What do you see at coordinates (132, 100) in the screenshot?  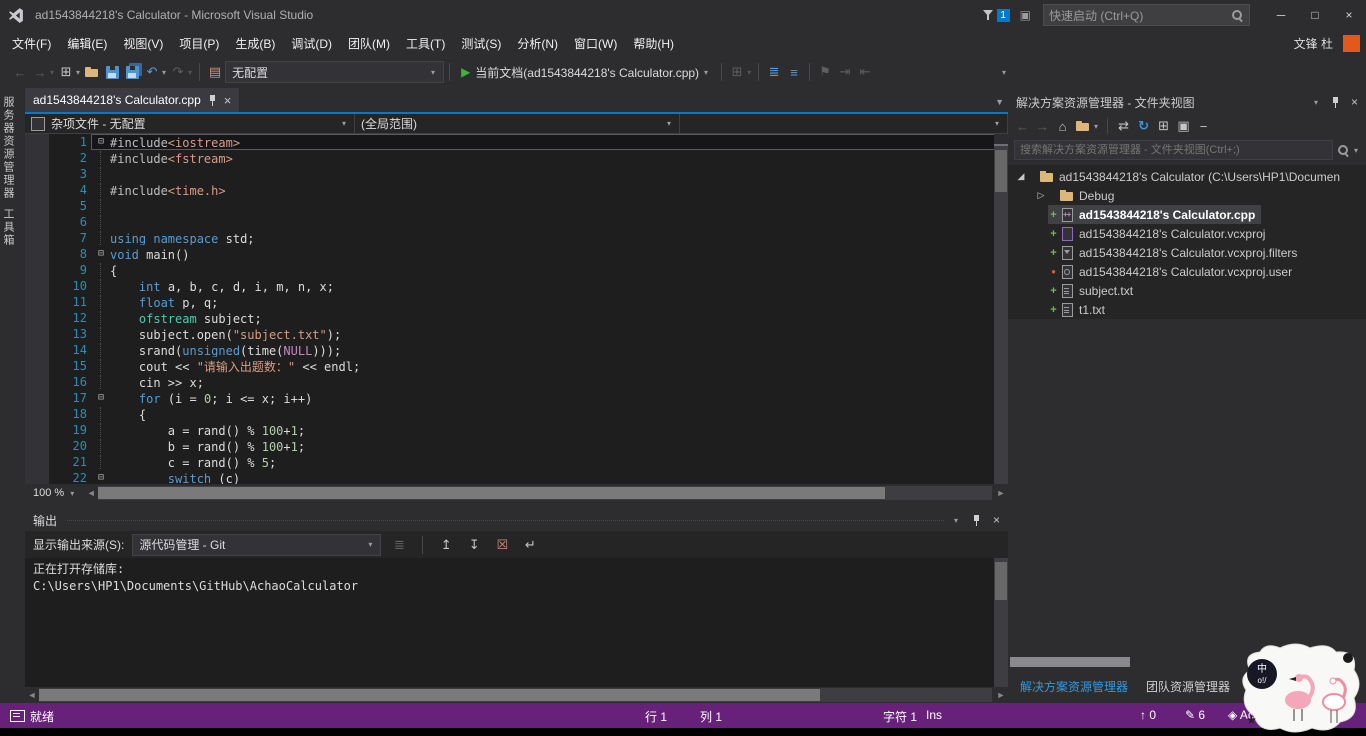 I see `document-tab: ad1543844218's Calculator.cpp ×` at bounding box center [132, 100].